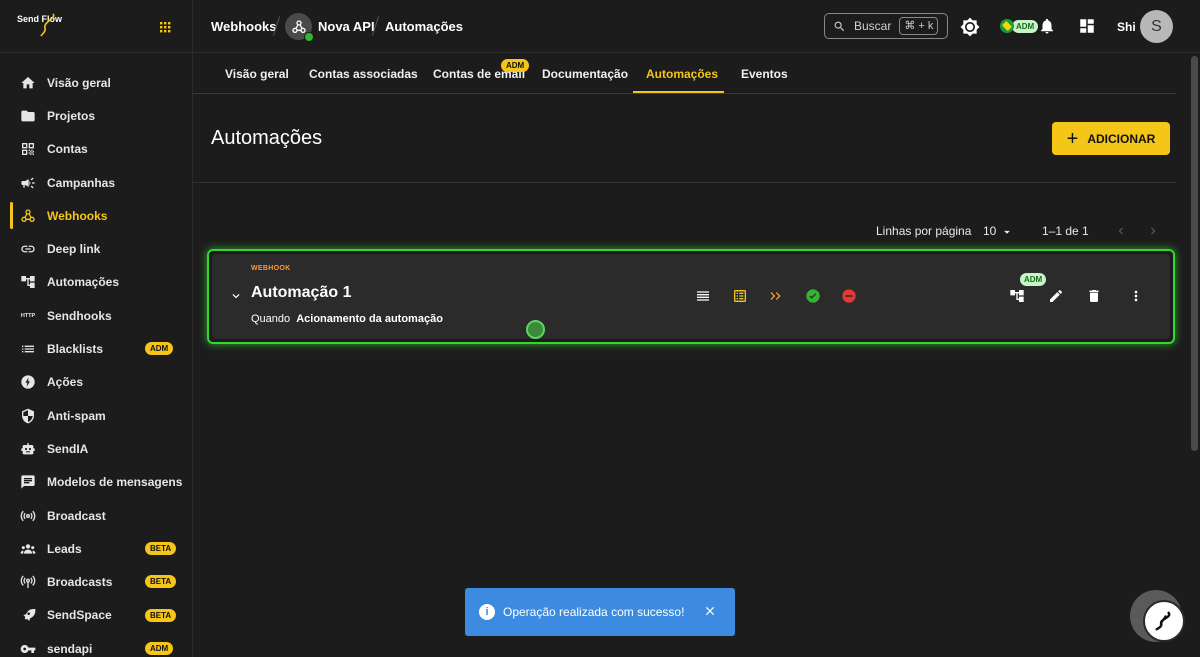  I want to click on sidebar-item-sendapi: sendapi ADM, so click(96, 644).